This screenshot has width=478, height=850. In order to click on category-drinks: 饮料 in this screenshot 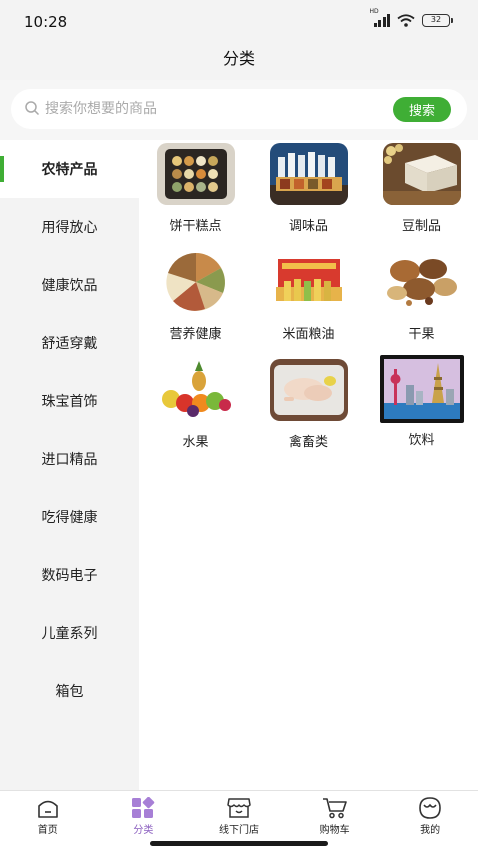, I will do `click(421, 411)`.